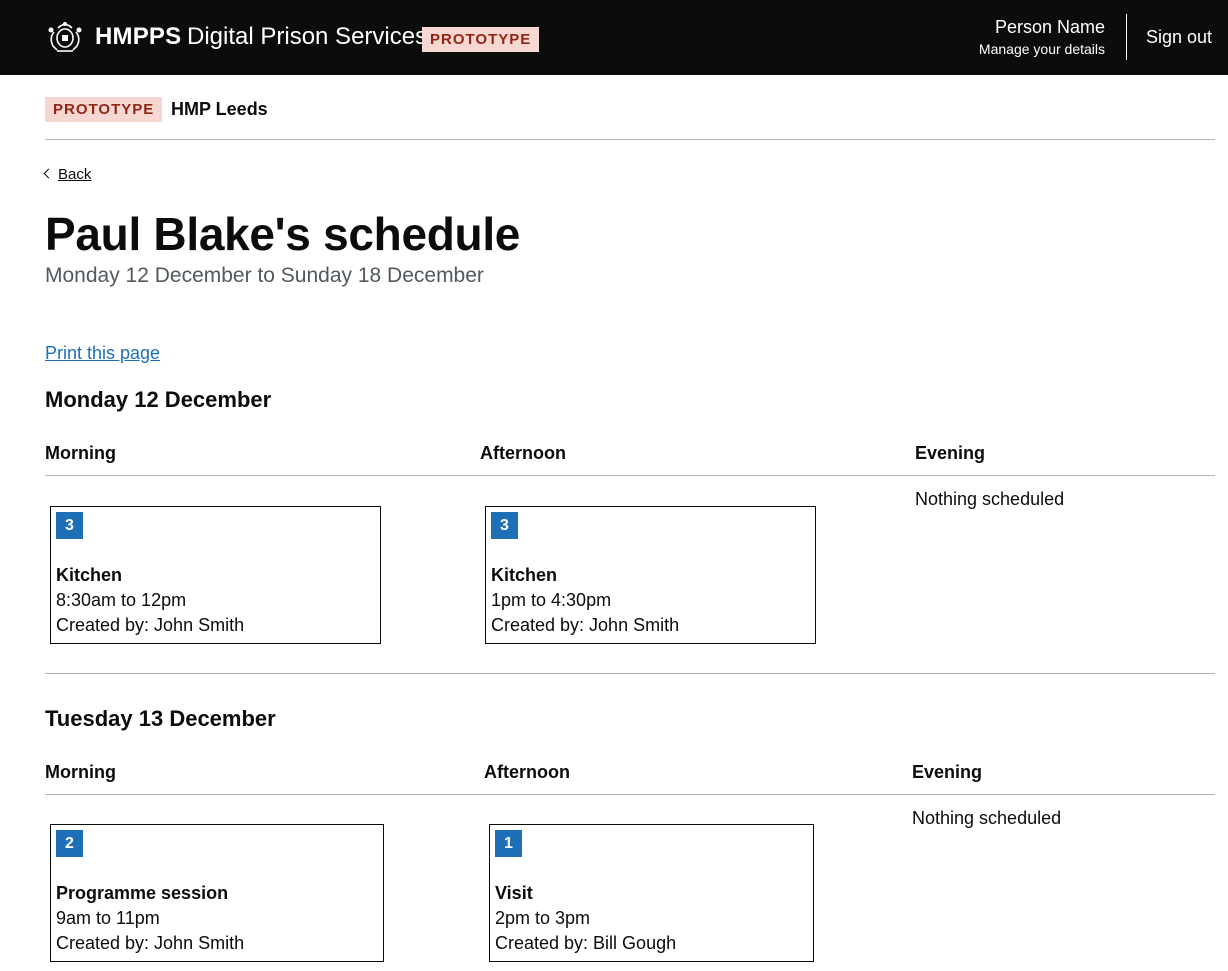 The image size is (1228, 971). Describe the element at coordinates (158, 399) in the screenshot. I see `day-heading: Monday 12 December` at that location.